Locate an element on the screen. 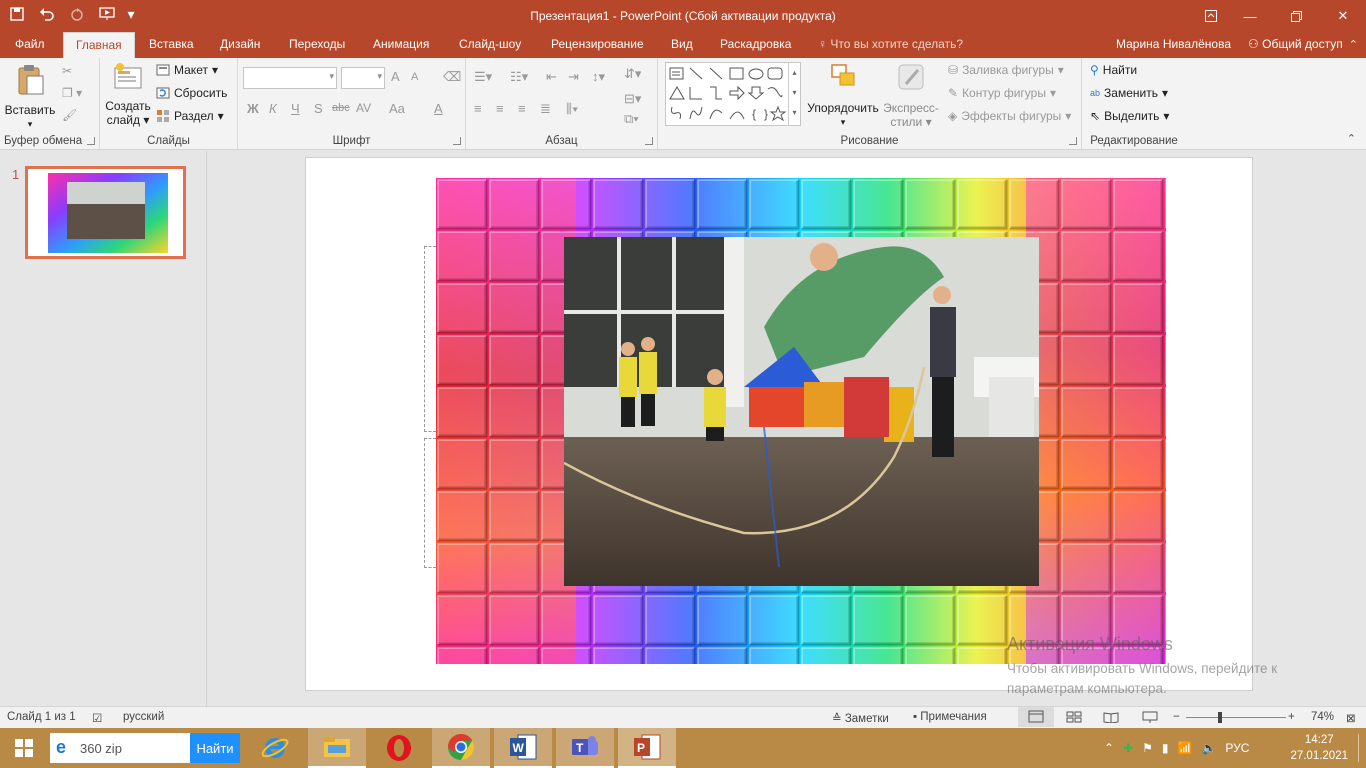 This screenshot has width=1366, height=768. arrange-button: Упорядочить ▾ is located at coordinates (843, 95).